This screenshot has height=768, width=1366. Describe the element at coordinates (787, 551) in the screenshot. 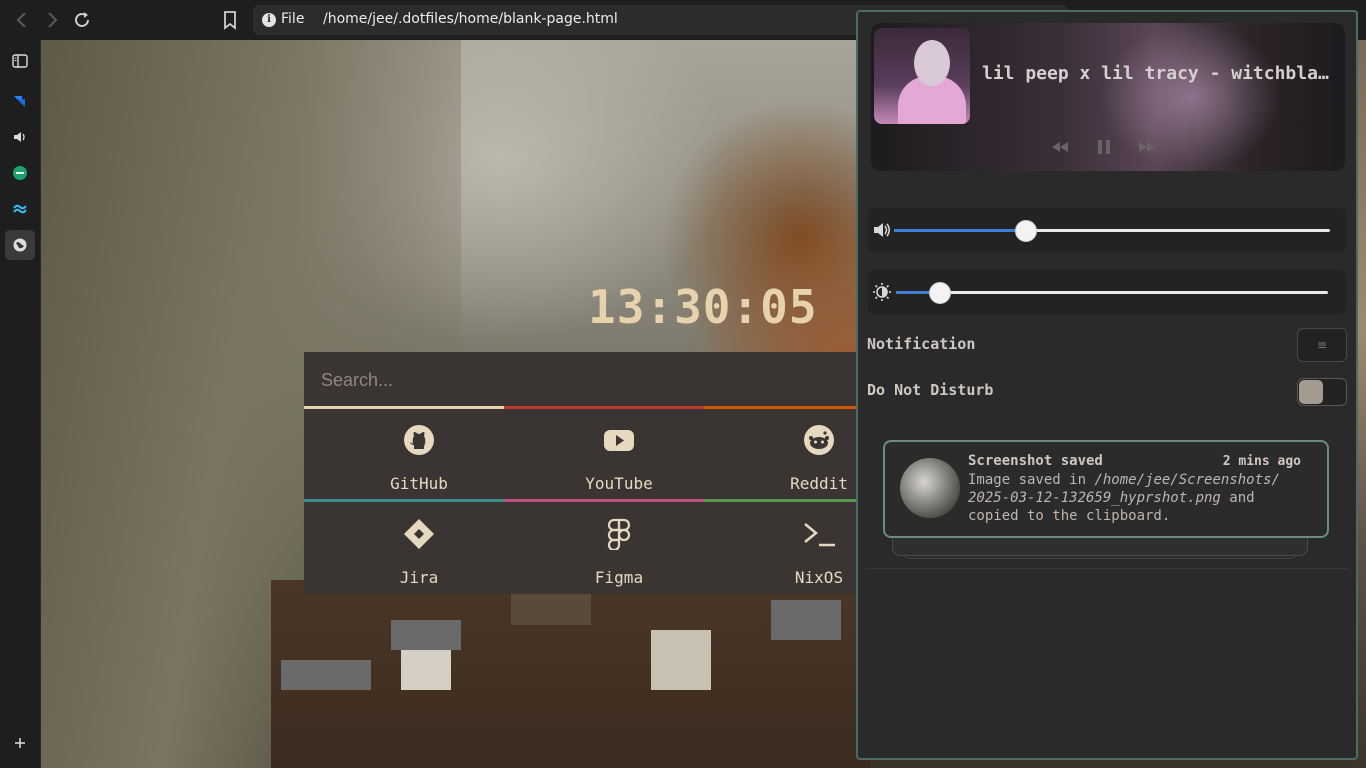

I see `link-nixos: NixOS` at that location.